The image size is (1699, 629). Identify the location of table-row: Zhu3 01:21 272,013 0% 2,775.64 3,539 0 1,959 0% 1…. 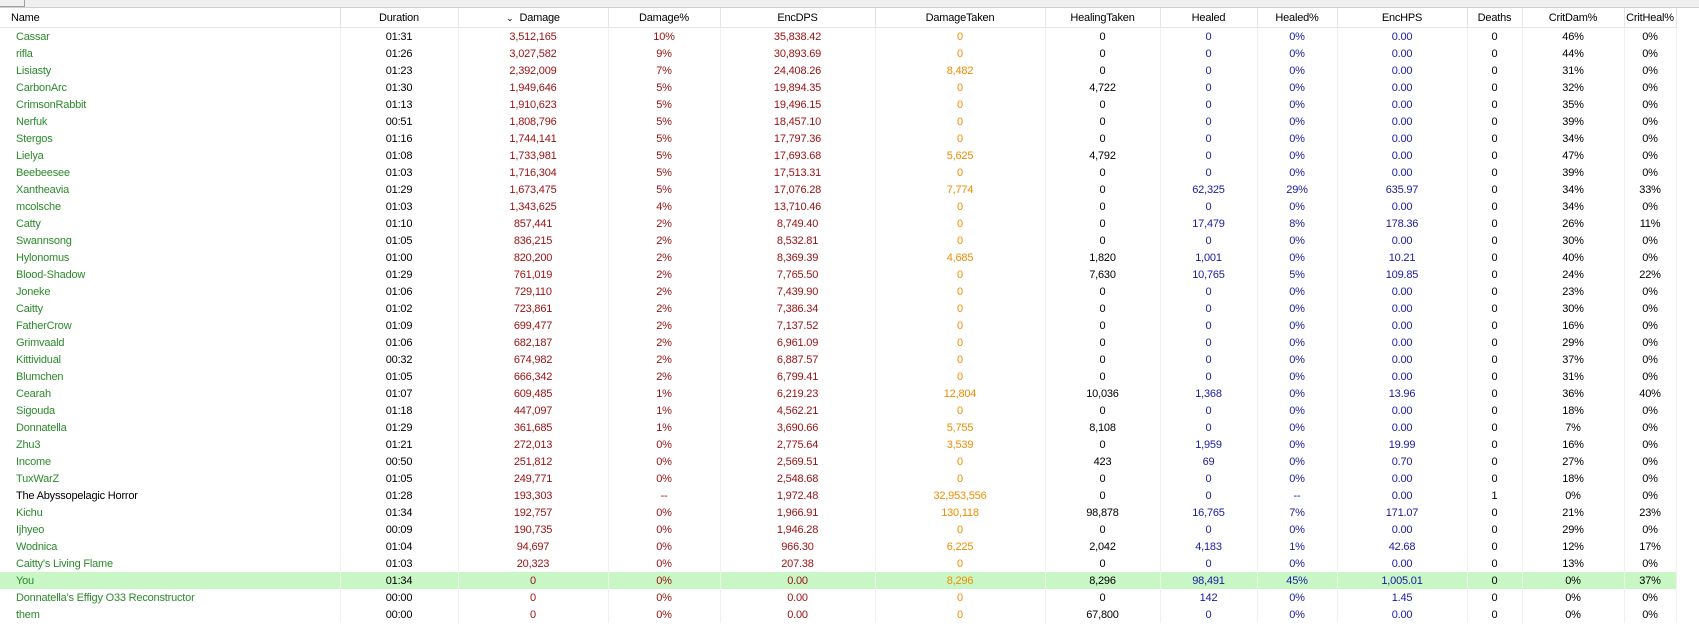
(838, 444).